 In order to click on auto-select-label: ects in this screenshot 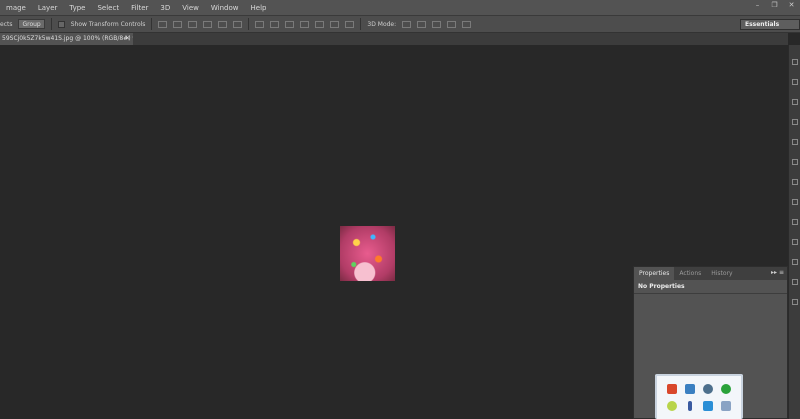, I will do `click(6, 24)`.